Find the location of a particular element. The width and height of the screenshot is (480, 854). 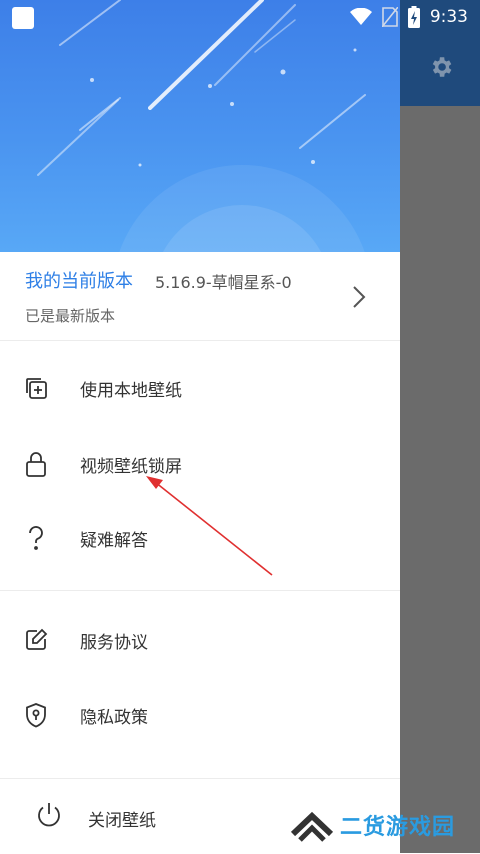

menu-item-troubleshooting: 疑难解答 is located at coordinates (200, 538).